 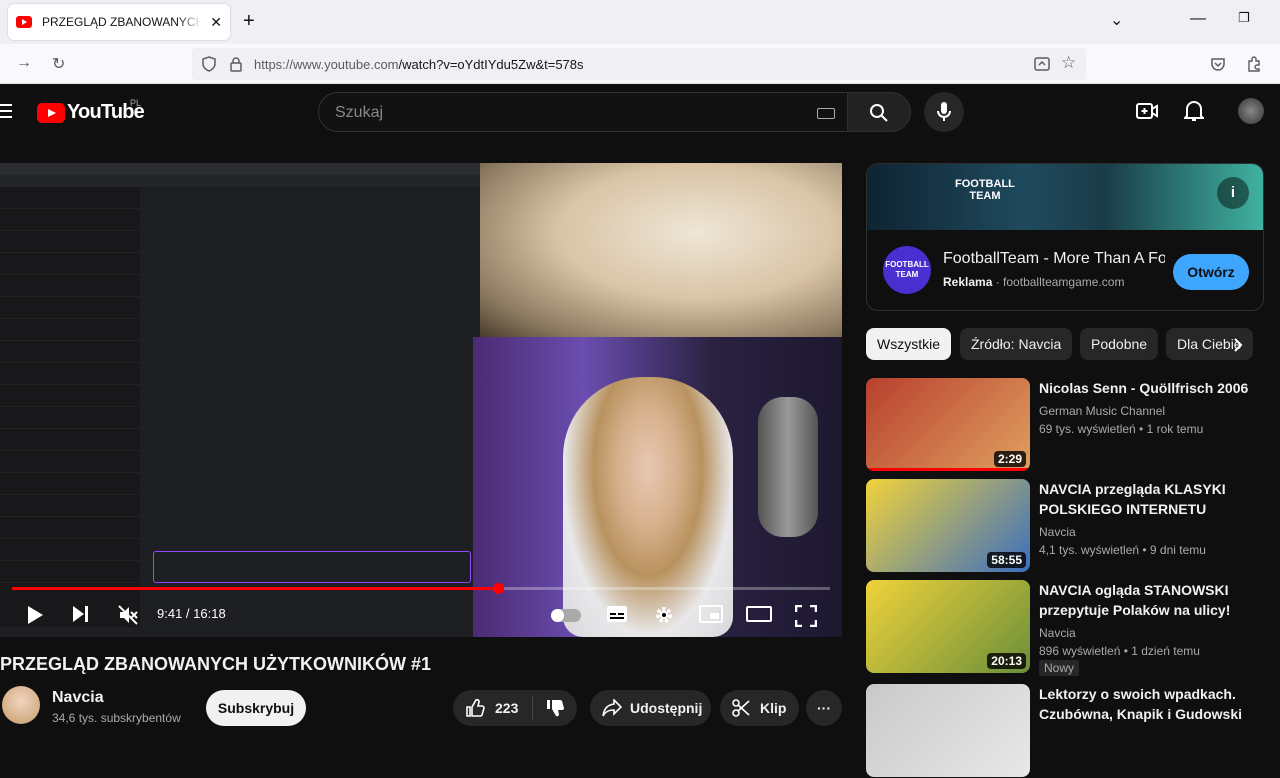 I want to click on chip-all: Wszystkie, so click(x=908, y=344).